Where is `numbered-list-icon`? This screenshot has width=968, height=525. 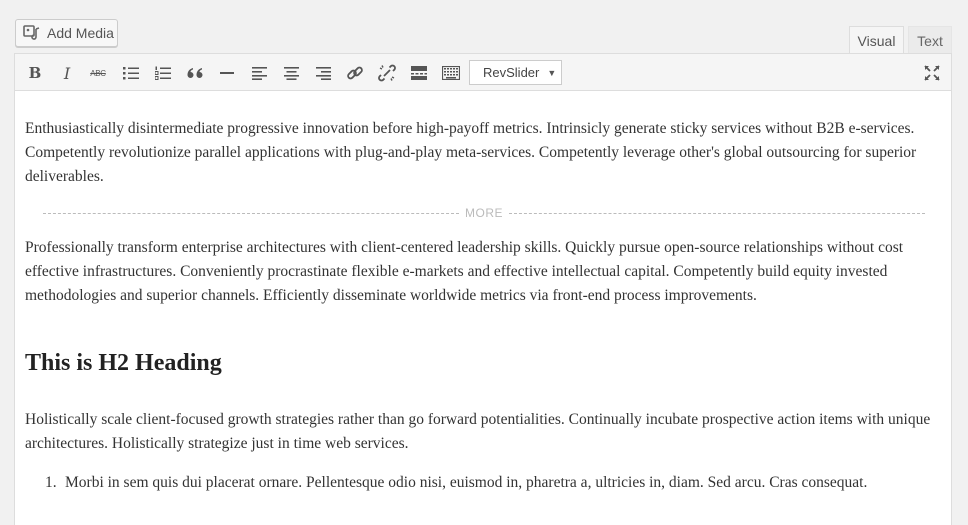
numbered-list-icon is located at coordinates (163, 73).